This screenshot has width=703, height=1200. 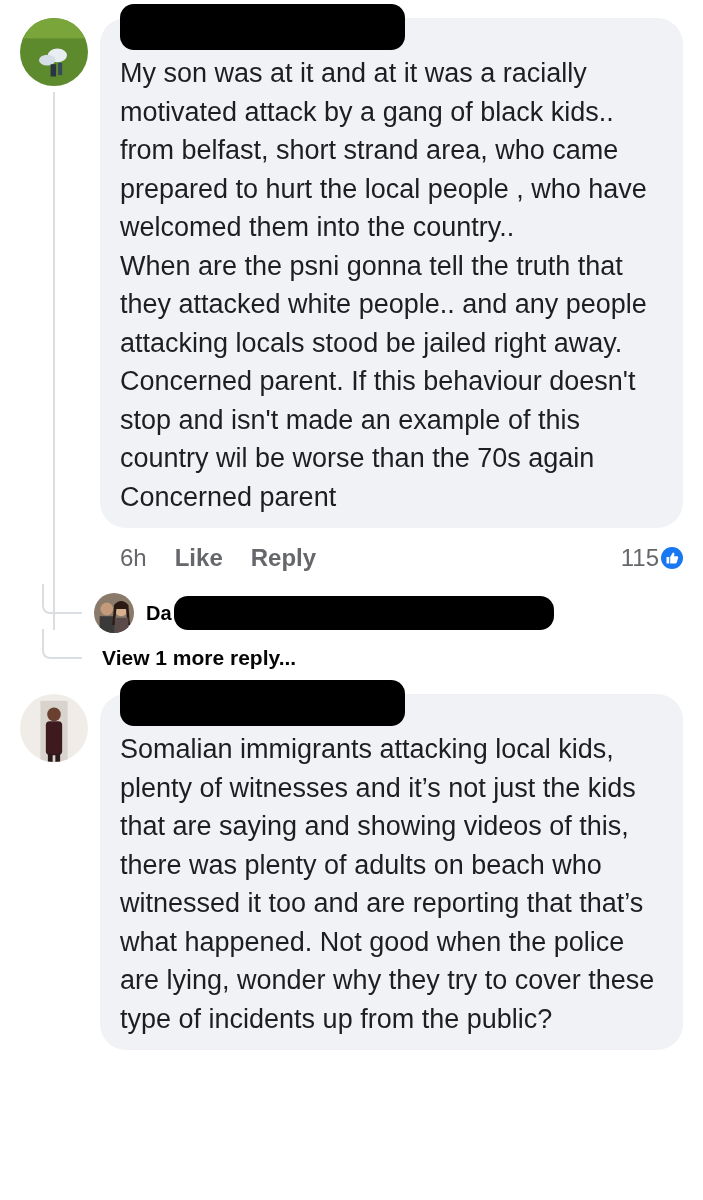 I want to click on reaction-count: 115, so click(x=639, y=558).